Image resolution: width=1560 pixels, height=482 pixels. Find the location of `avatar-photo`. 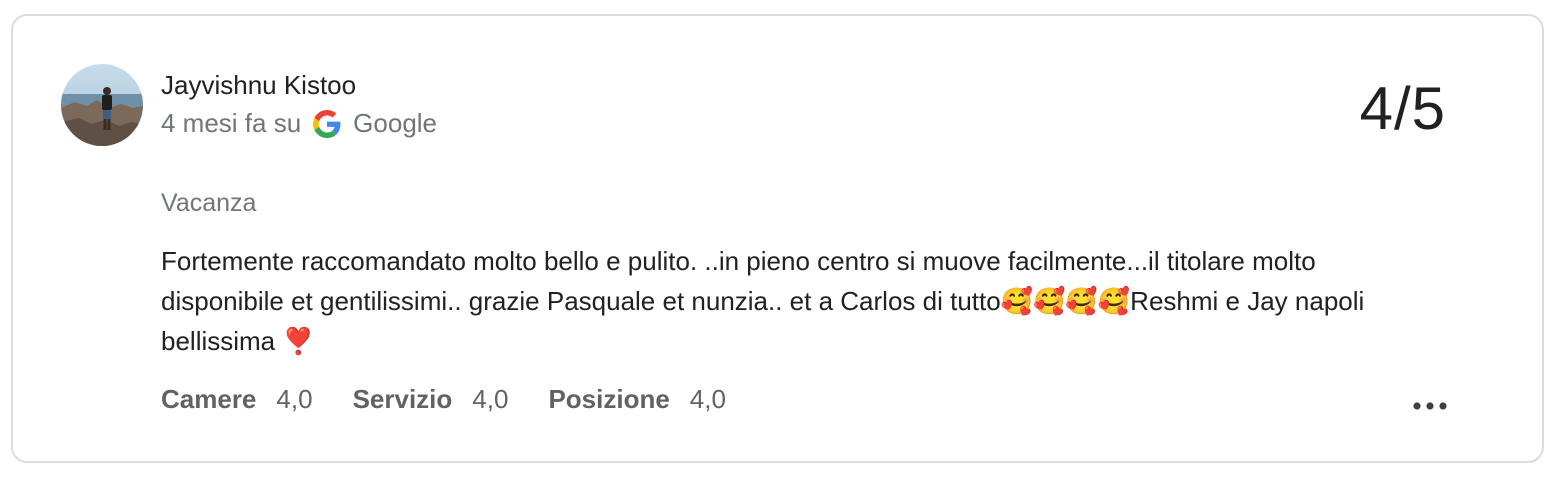

avatar-photo is located at coordinates (102, 105).